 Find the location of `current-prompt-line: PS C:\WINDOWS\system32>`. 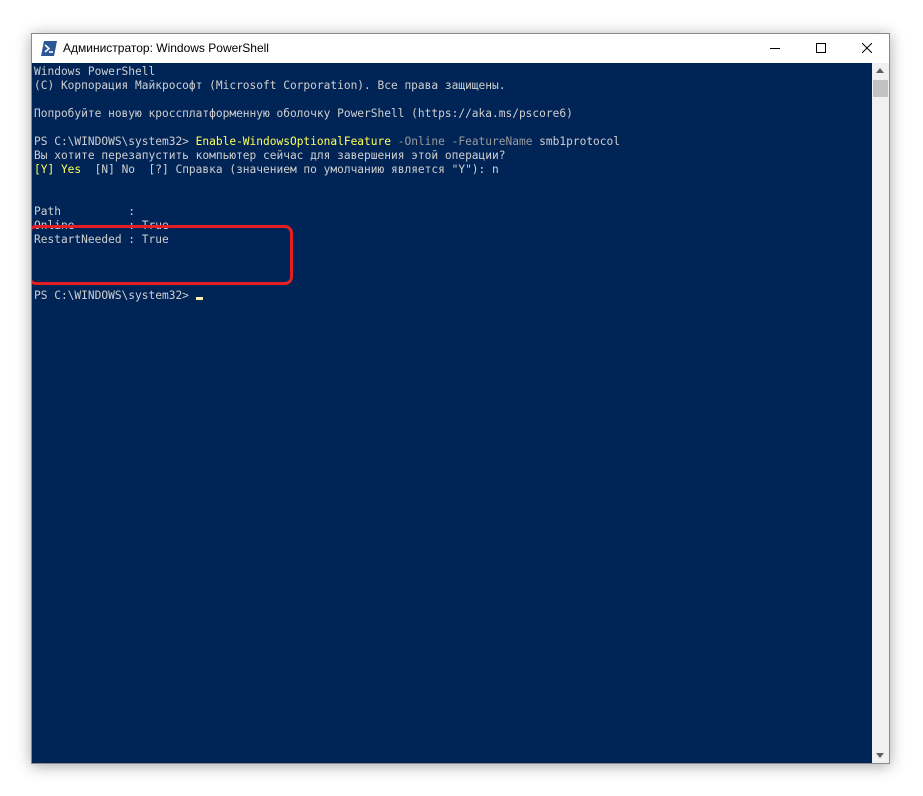

current-prompt-line: PS C:\WINDOWS\system32> is located at coordinates (453, 296).